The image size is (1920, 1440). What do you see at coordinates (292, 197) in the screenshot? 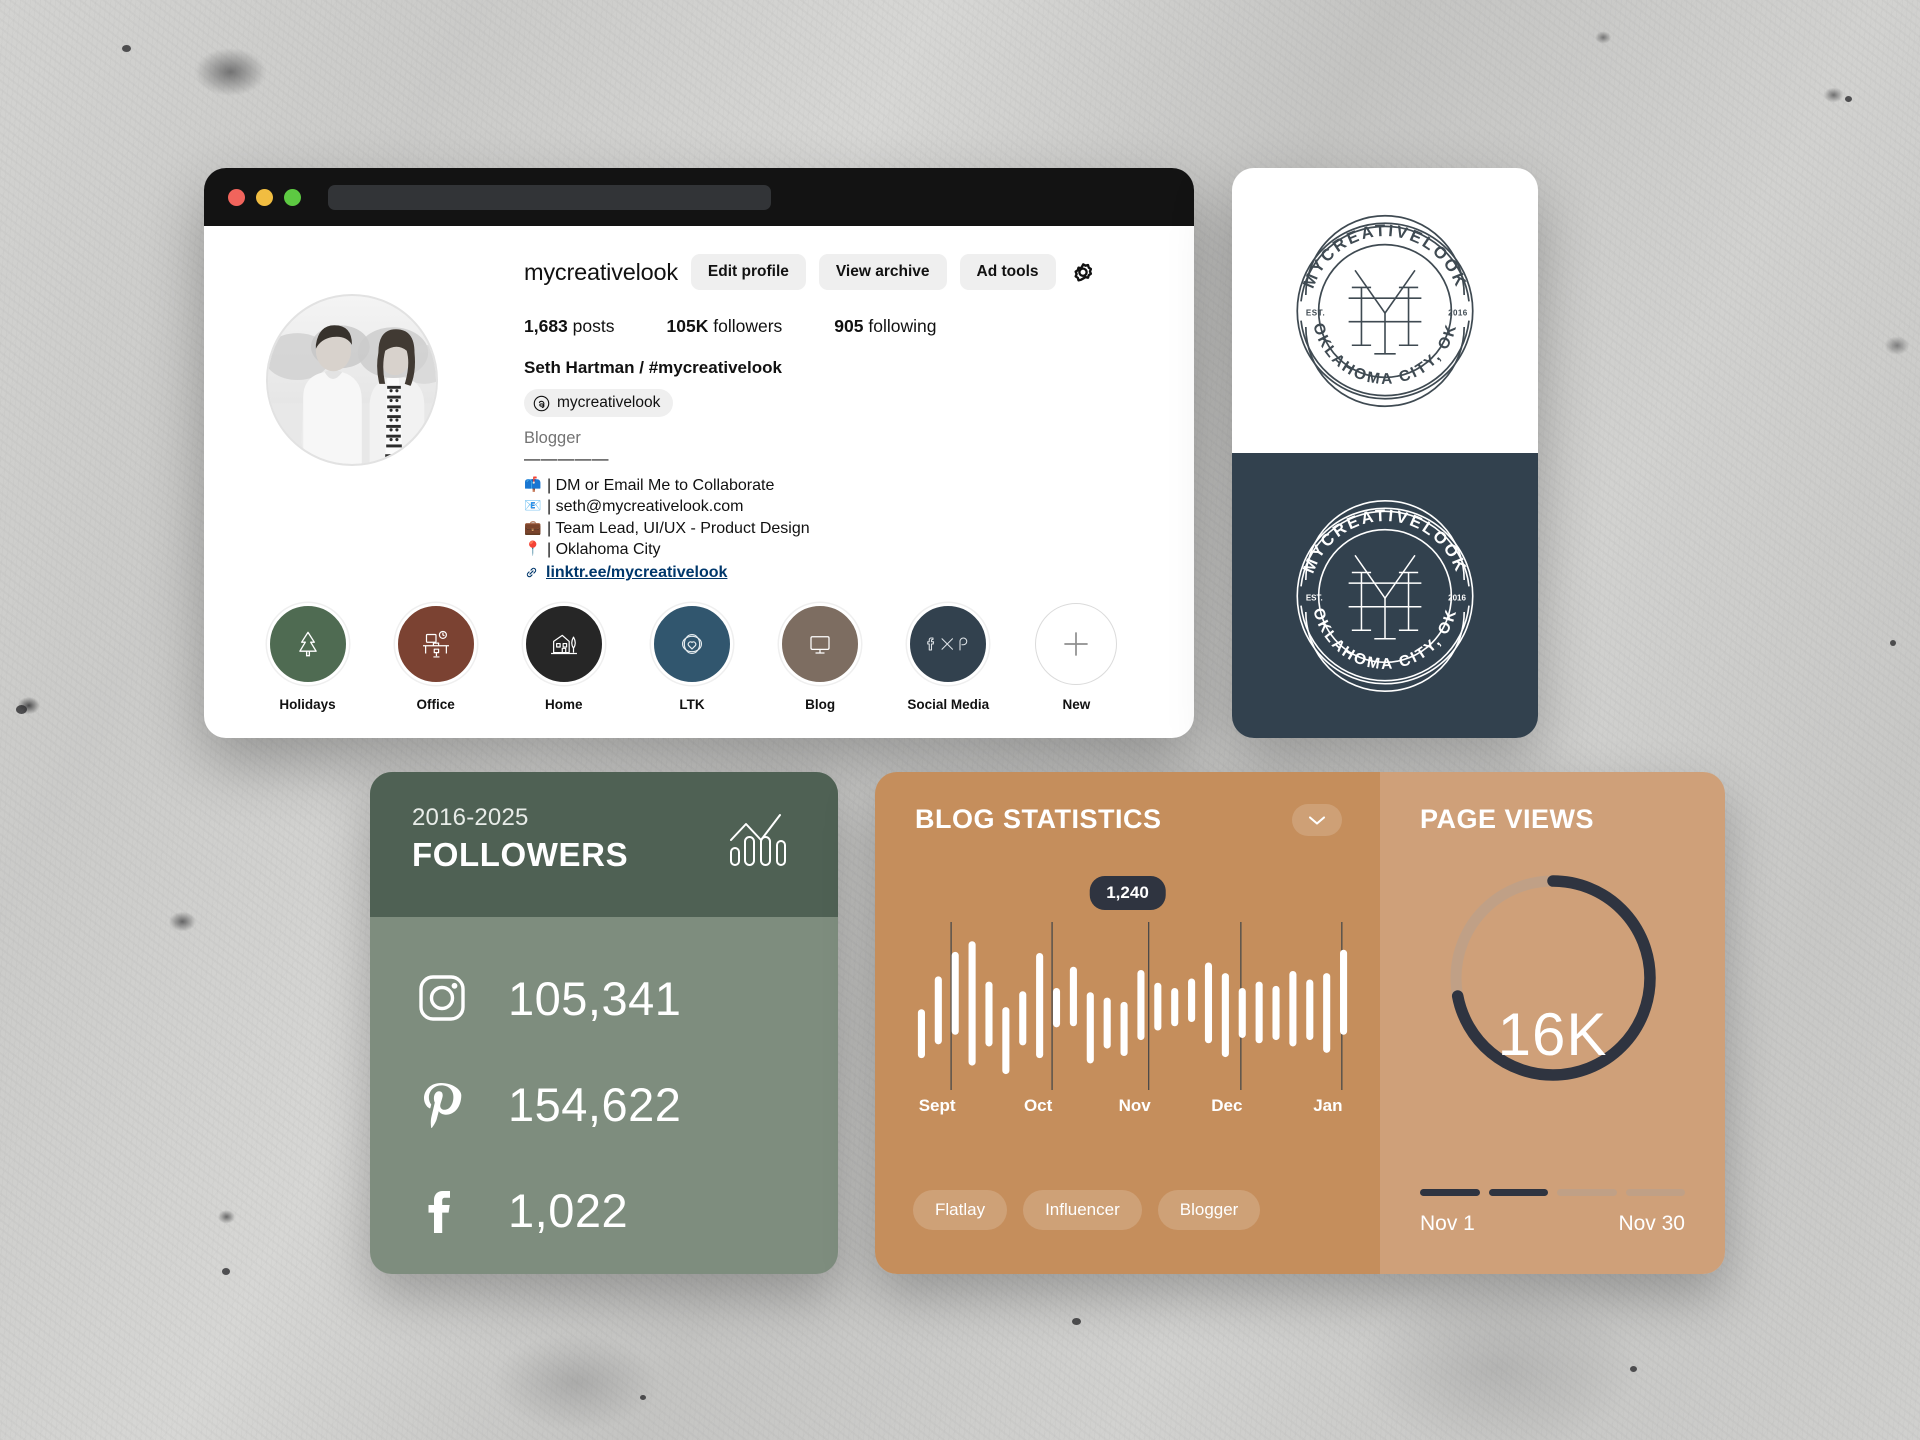
I see `maximize-window-button` at bounding box center [292, 197].